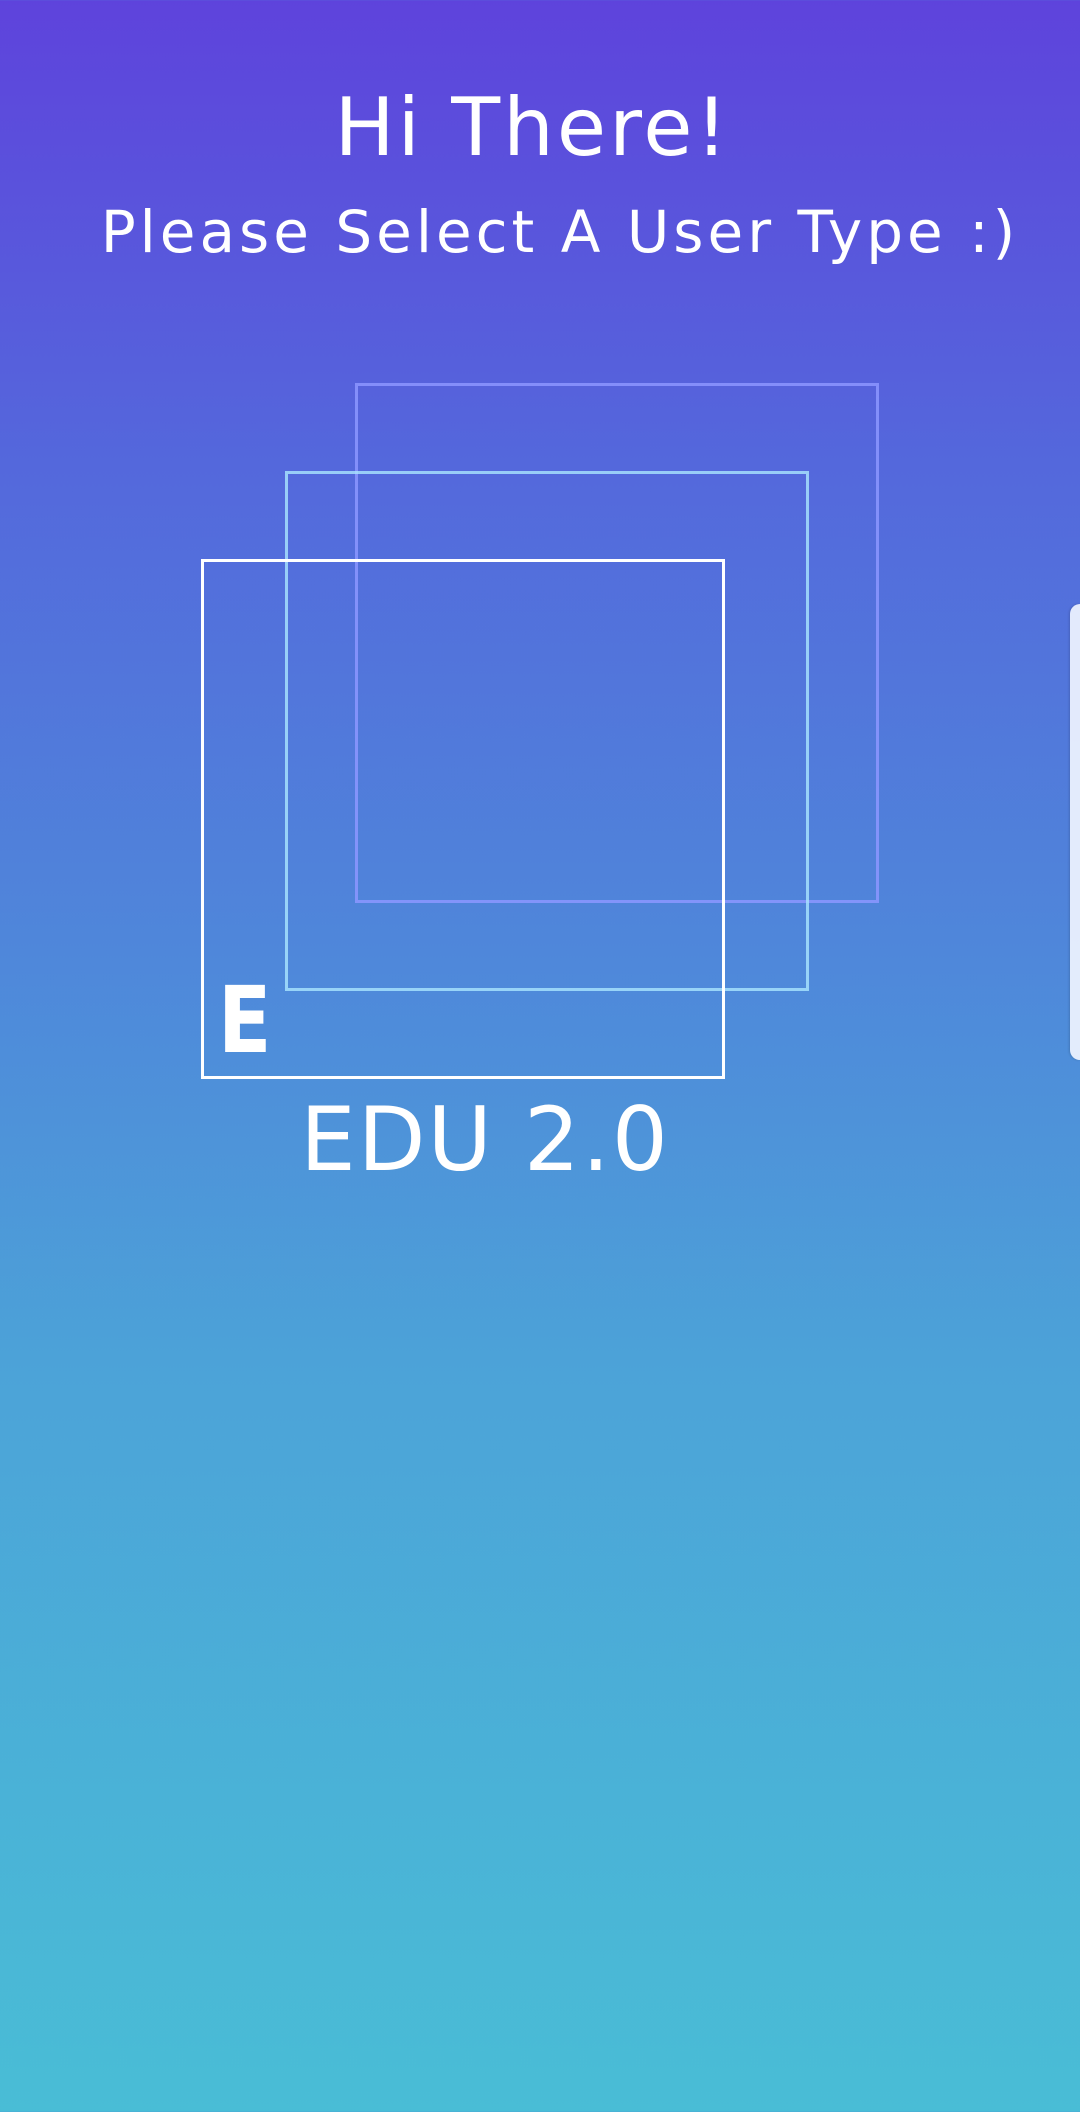 The image size is (1080, 2112). What do you see at coordinates (485, 1139) in the screenshot?
I see `app-name: EDU 2.0` at bounding box center [485, 1139].